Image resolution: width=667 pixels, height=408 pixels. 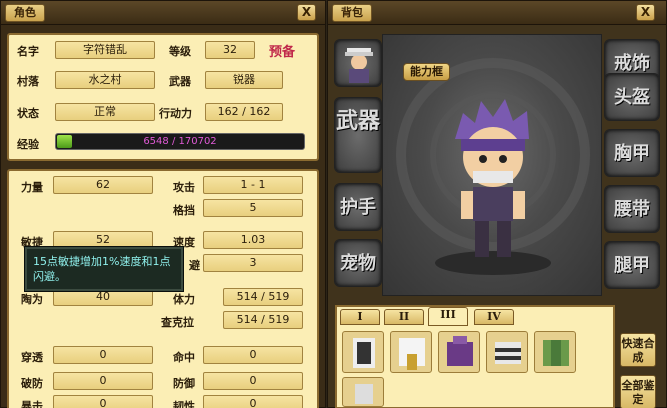 I want to click on village-label: 村落, so click(x=28, y=81).